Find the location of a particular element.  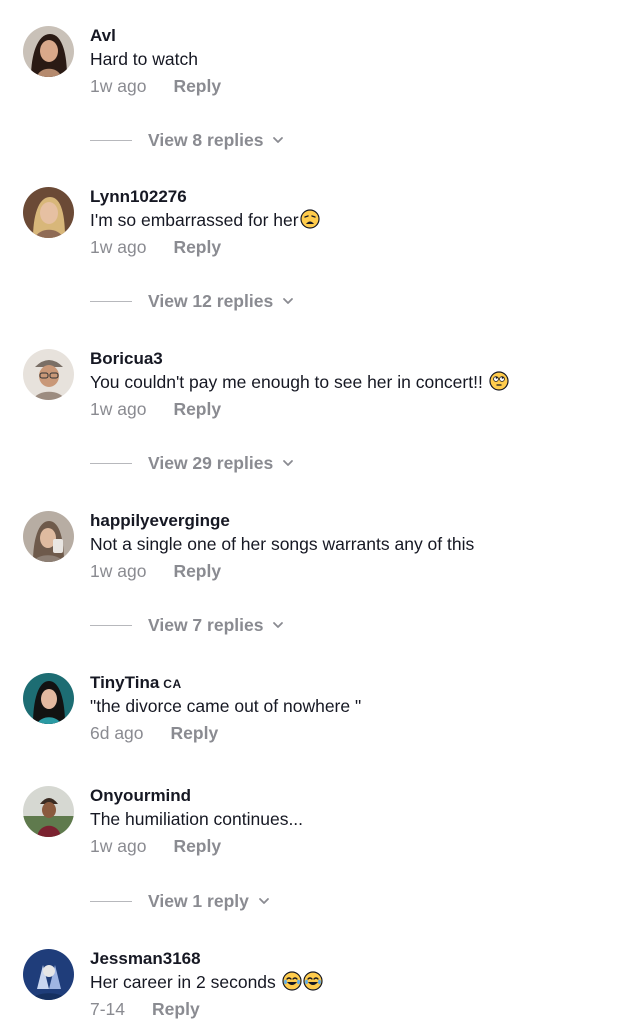

view-replies-label: View 29 replies is located at coordinates (211, 462).